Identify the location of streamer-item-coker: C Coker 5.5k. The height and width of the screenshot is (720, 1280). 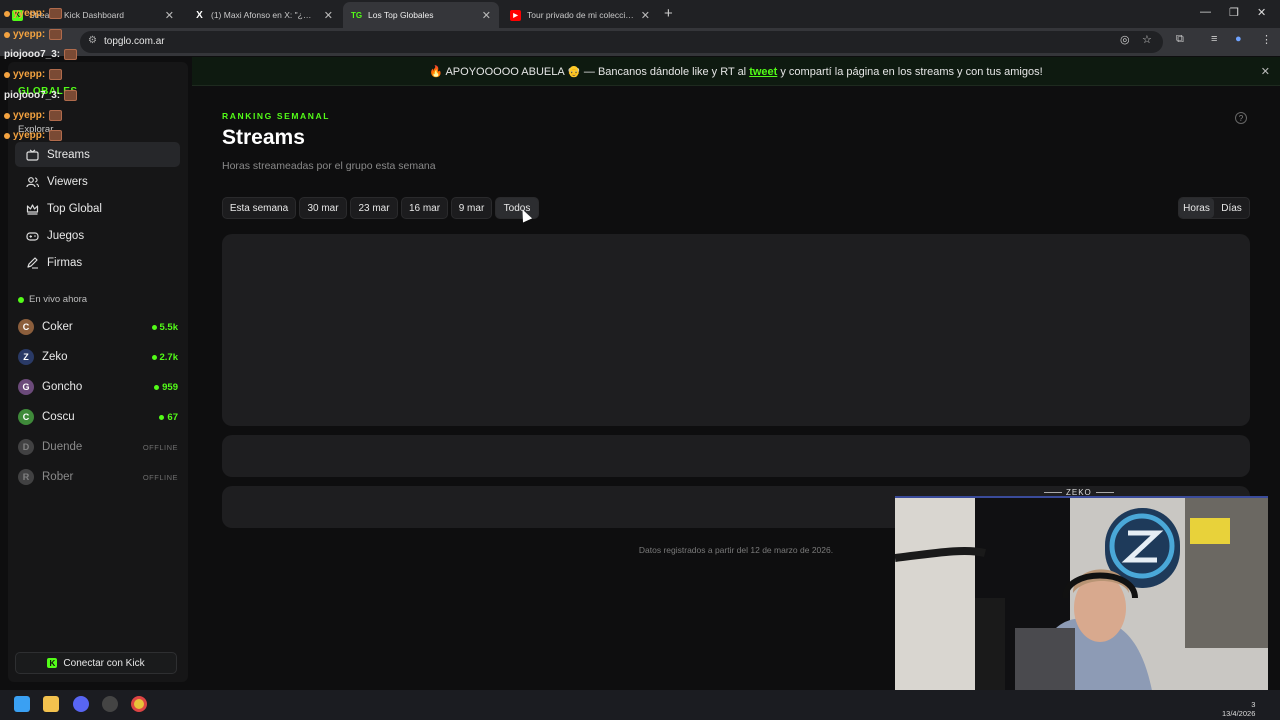
(98, 327).